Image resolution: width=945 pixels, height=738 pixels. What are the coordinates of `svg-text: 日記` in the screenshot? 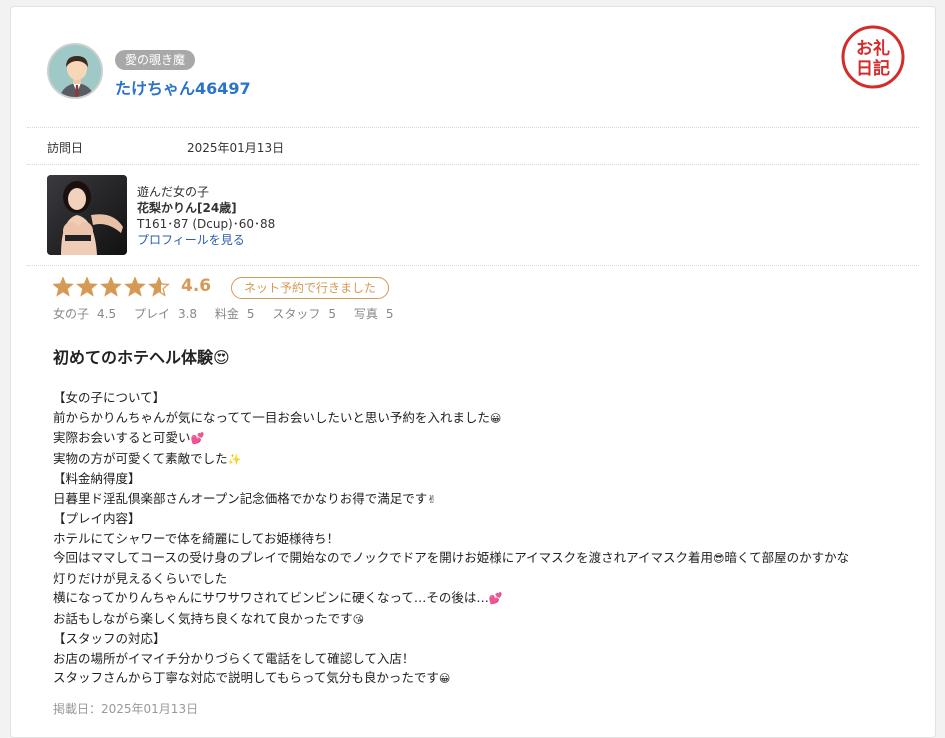 It's located at (873, 68).